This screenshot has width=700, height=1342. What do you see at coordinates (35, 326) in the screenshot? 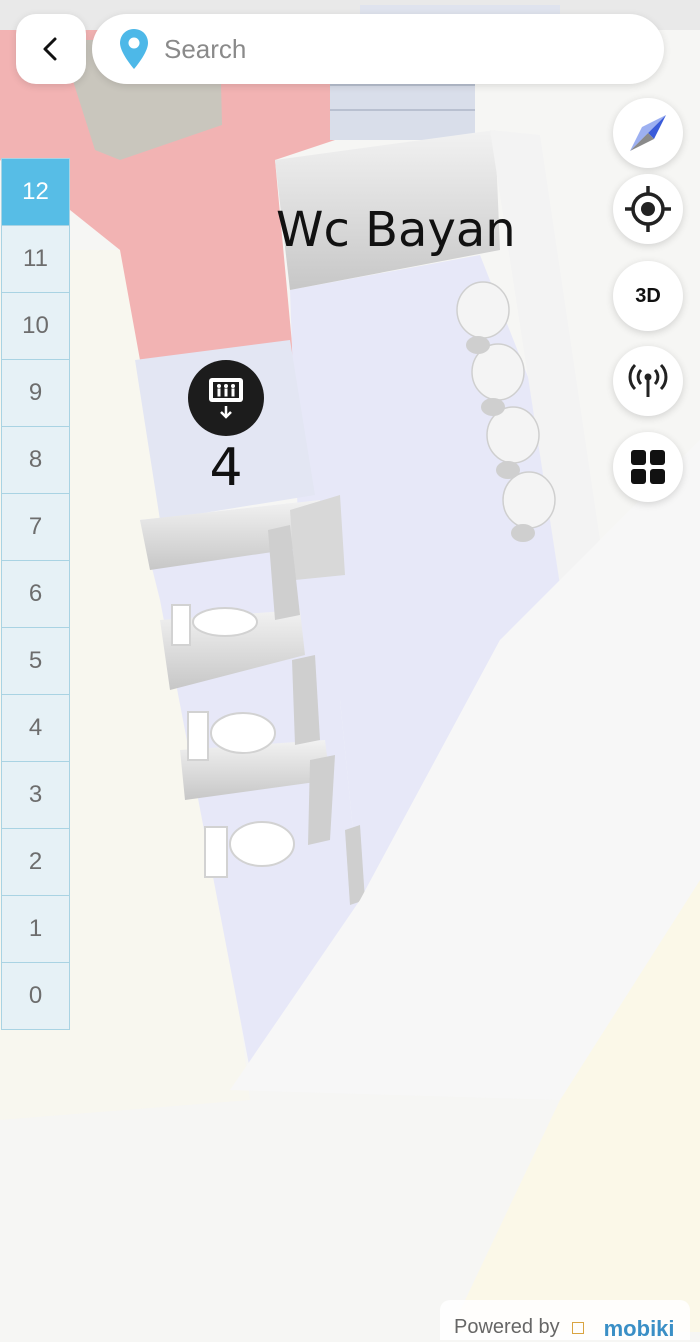
I see `floor-10: 10` at bounding box center [35, 326].